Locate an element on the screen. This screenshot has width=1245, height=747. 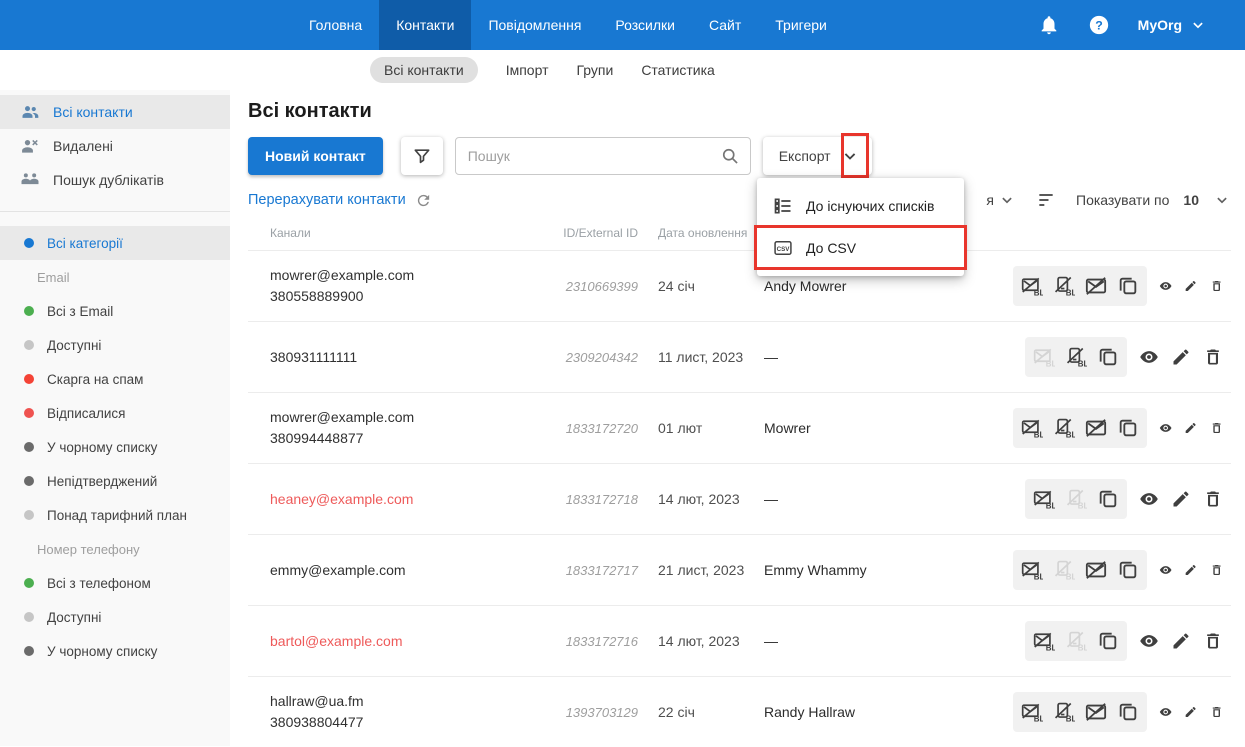
search-input is located at coordinates (587, 156).